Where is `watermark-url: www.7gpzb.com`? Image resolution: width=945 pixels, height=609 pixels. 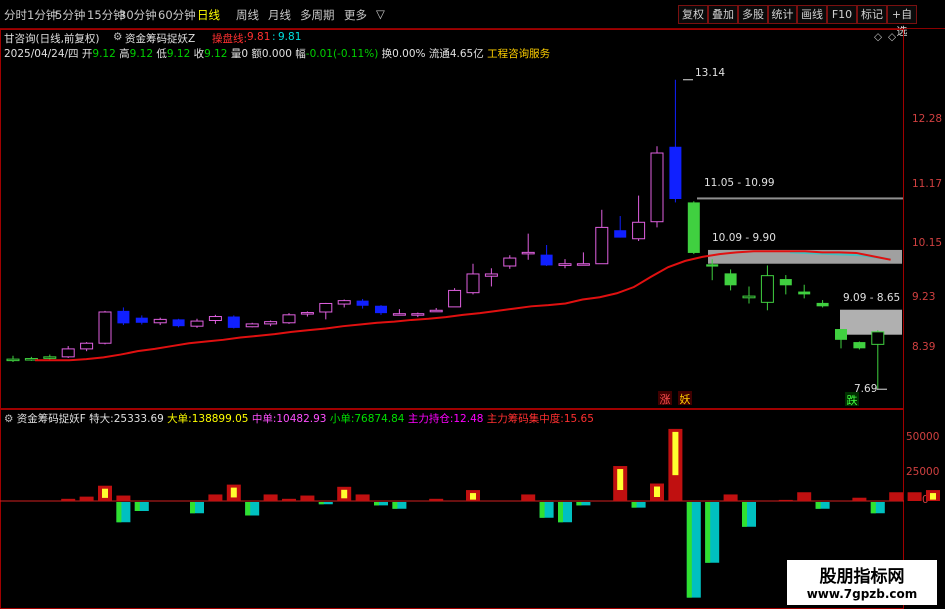
watermark-url: www.7gpzb.com is located at coordinates (862, 594).